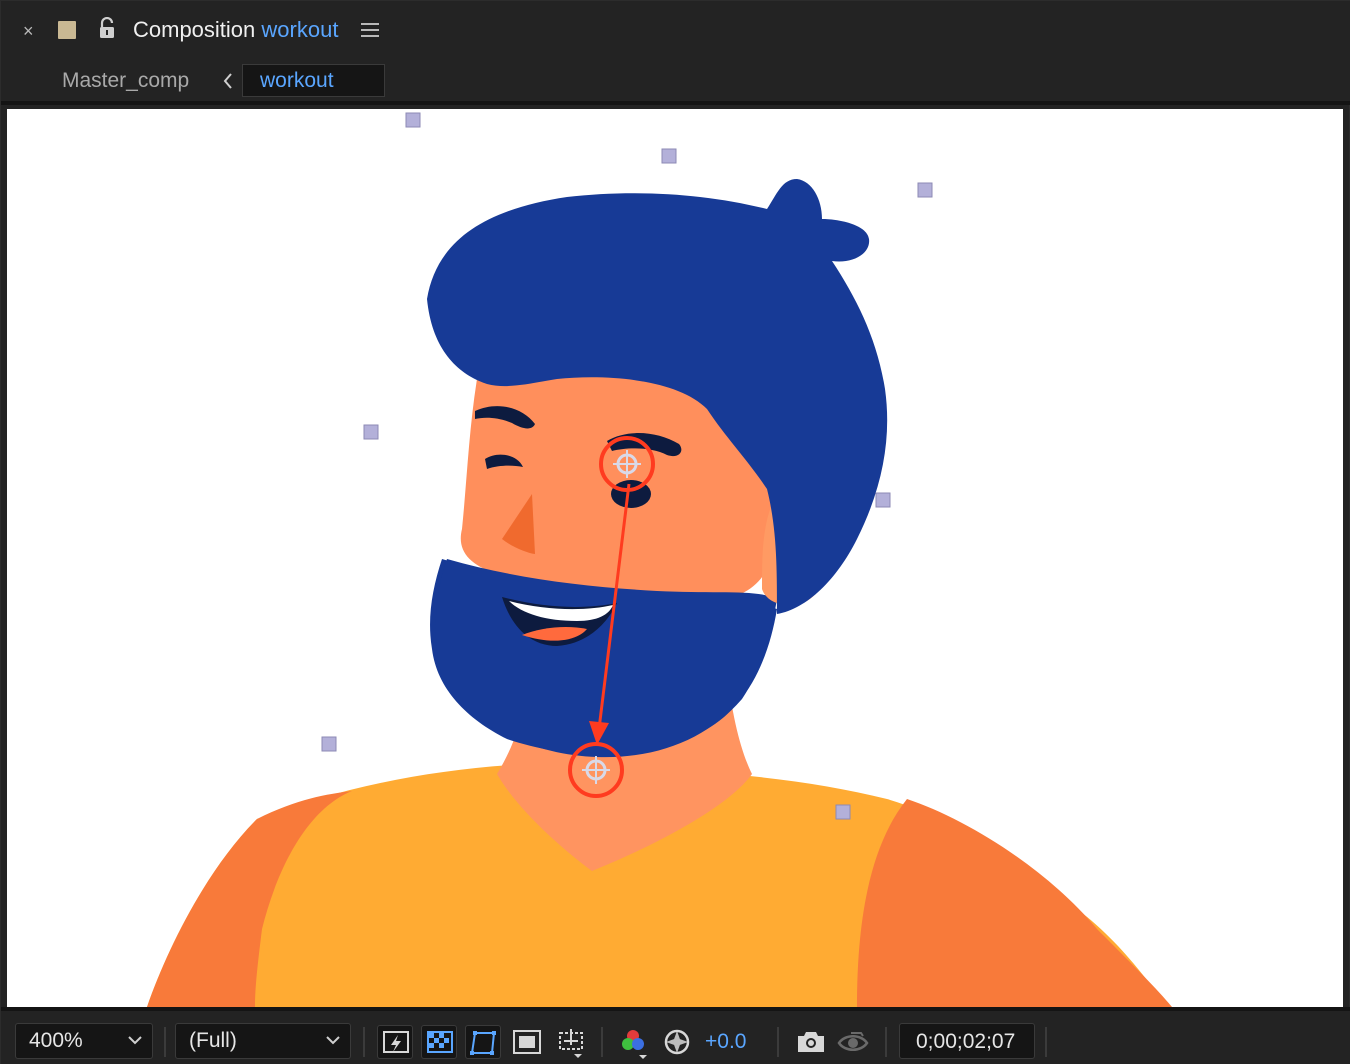 Image resolution: width=1350 pixels, height=1064 pixels. Describe the element at coordinates (67, 30) in the screenshot. I see `label-color-swatch` at that location.